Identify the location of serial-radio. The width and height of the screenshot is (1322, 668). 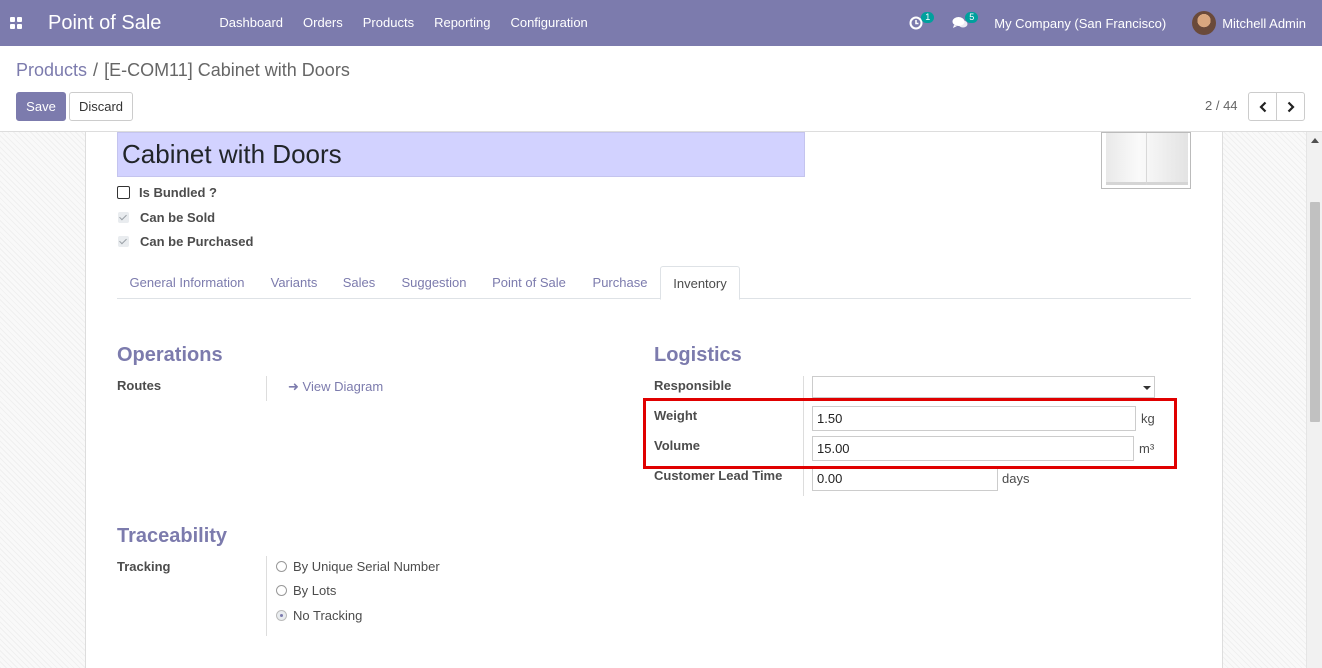
(281, 566).